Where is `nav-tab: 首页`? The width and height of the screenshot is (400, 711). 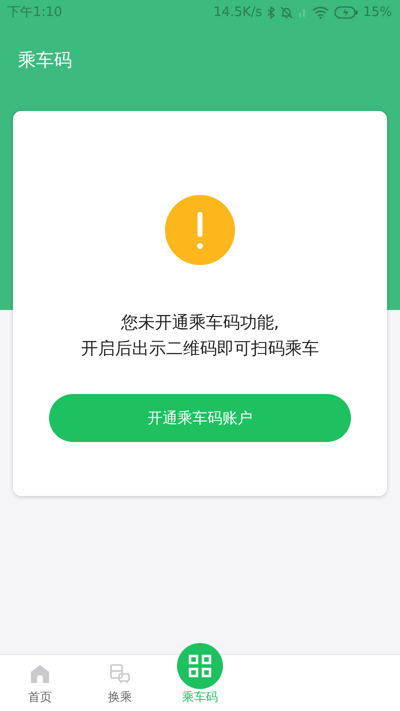 nav-tab: 首页 is located at coordinates (40, 683).